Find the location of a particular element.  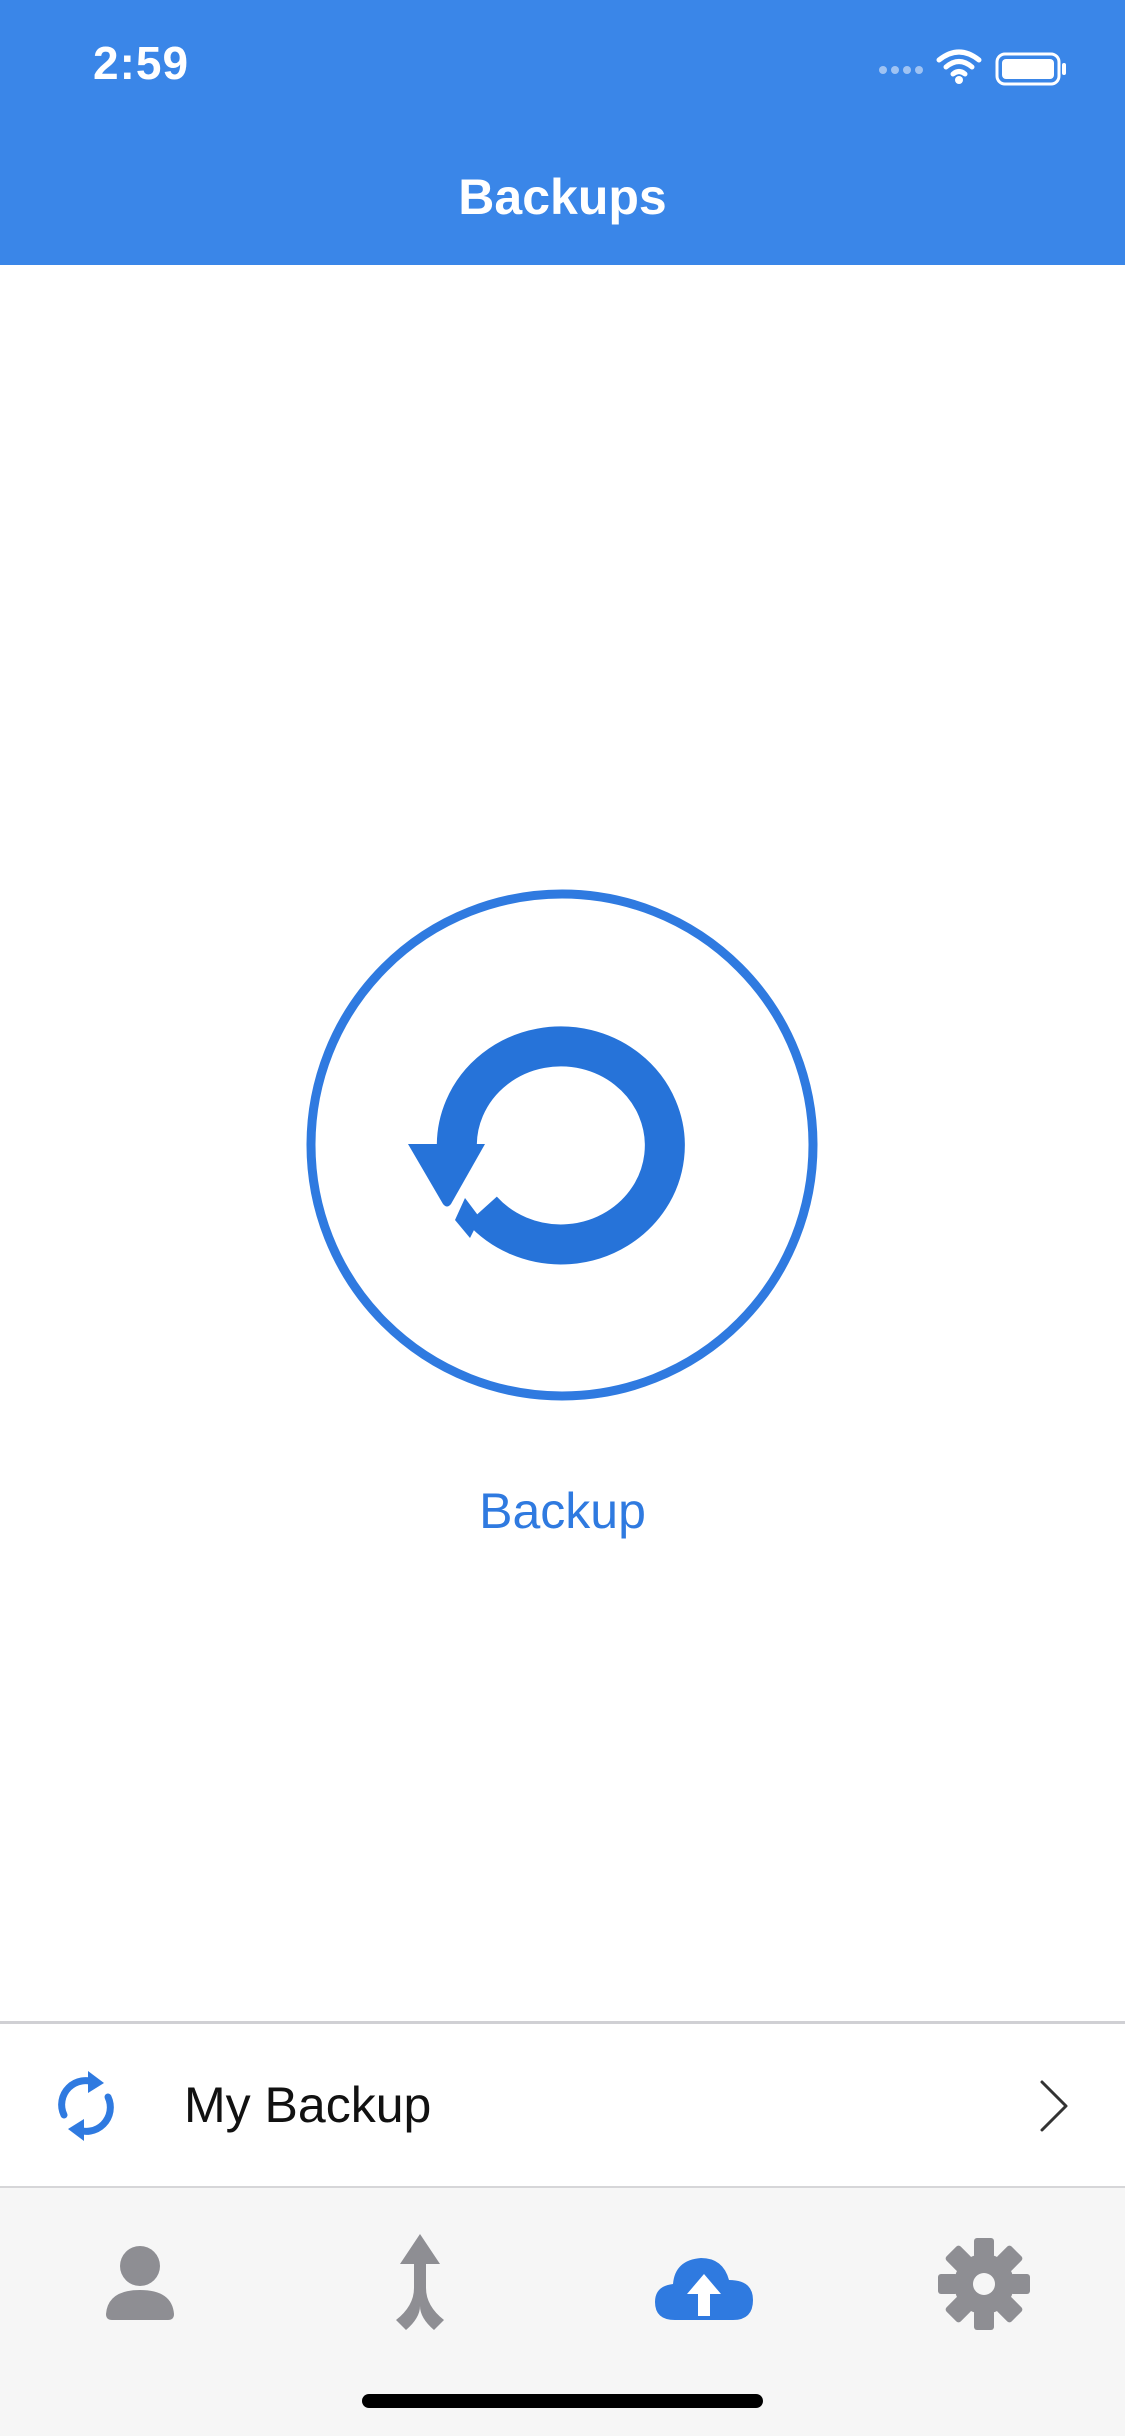

cellular-signal-icon is located at coordinates (901, 70).